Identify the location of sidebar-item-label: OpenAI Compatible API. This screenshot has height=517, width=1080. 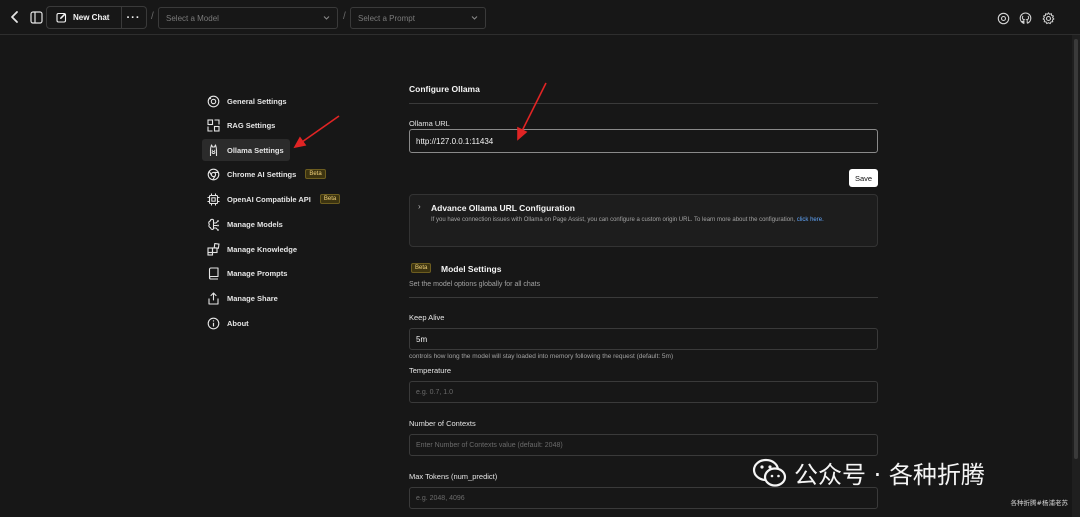
(269, 199).